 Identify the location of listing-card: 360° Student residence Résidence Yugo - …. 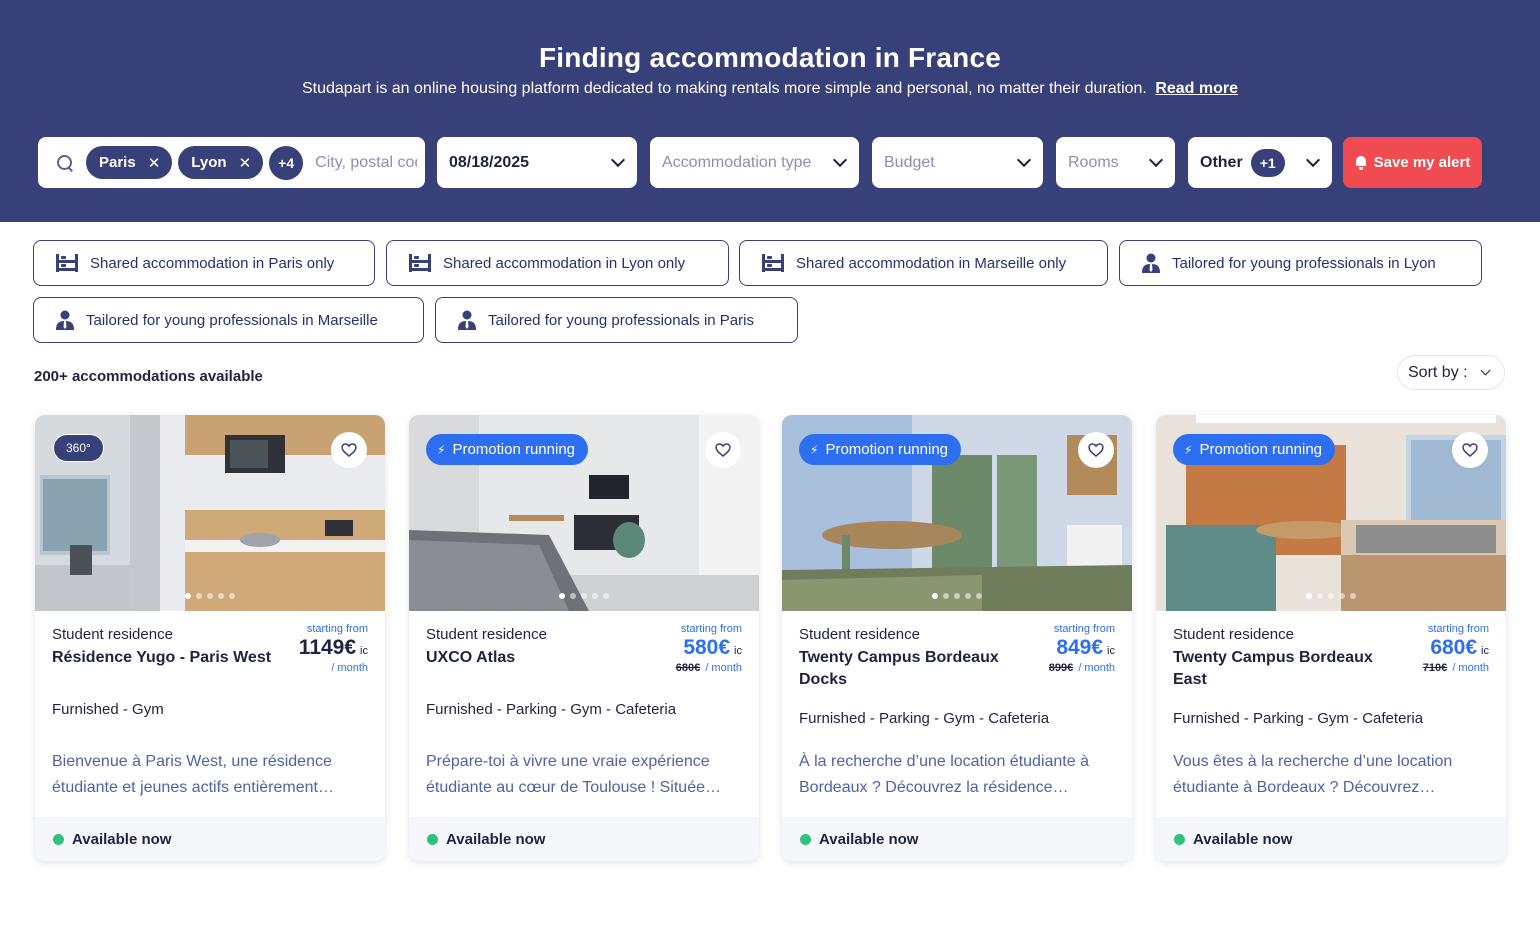
(210, 638).